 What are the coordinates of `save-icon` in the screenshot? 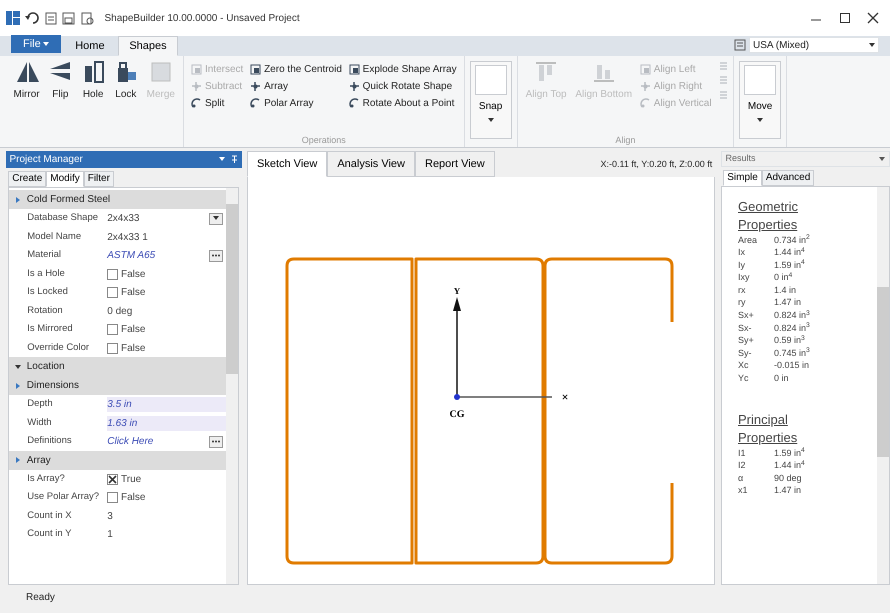 It's located at (68, 18).